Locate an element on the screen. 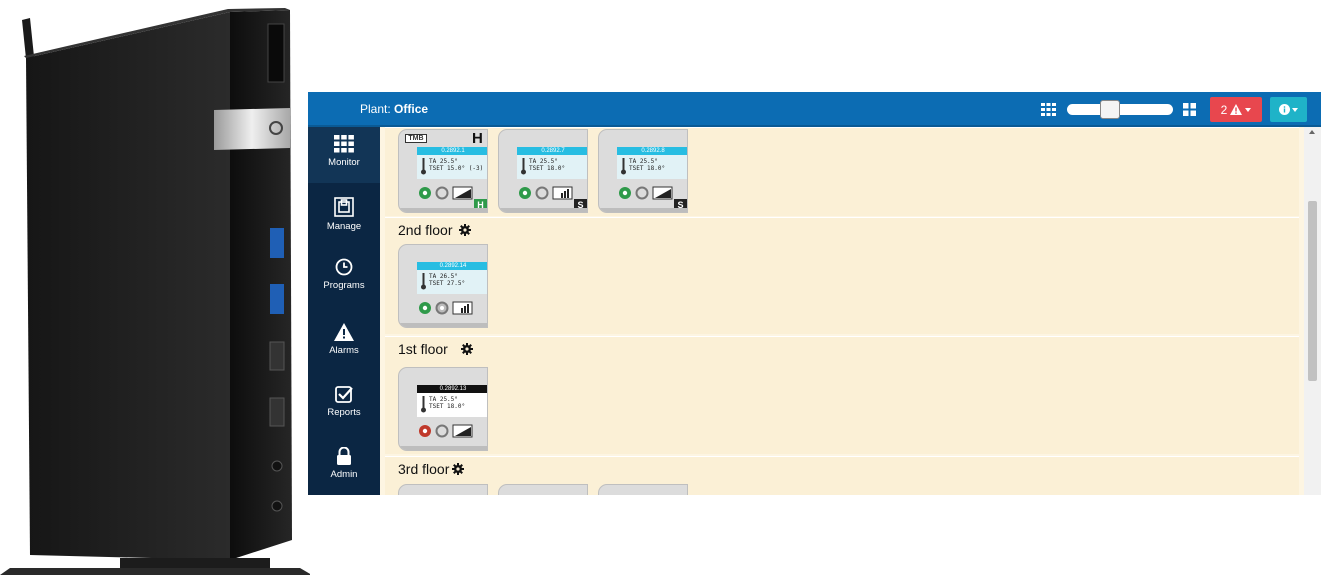 This screenshot has width=1326, height=577. sidebar-item-label: Manage is located at coordinates (344, 226).